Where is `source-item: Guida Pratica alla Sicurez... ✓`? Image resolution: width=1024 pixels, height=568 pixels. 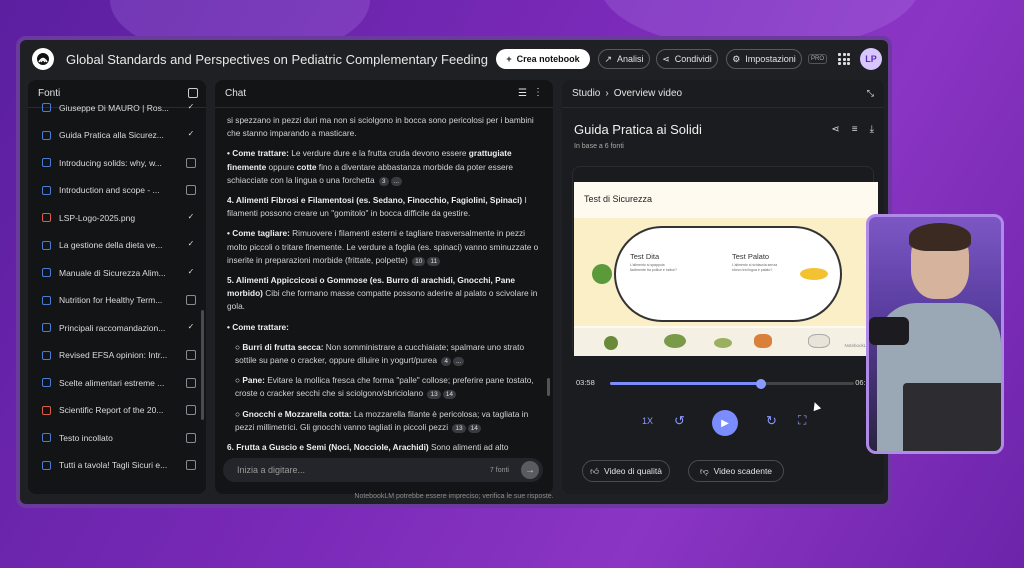 source-item: Guida Pratica alla Sicurez... ✓ is located at coordinates (117, 136).